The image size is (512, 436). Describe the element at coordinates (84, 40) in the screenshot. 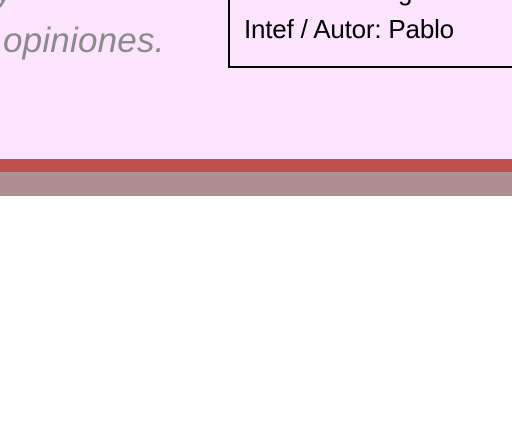

I see `quote-text: opiniones.` at that location.